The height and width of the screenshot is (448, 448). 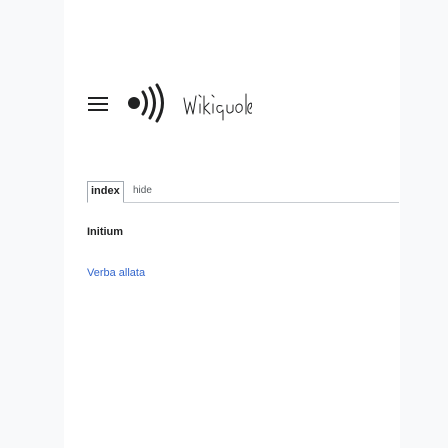 I want to click on wordmark-icon, so click(x=217, y=104).